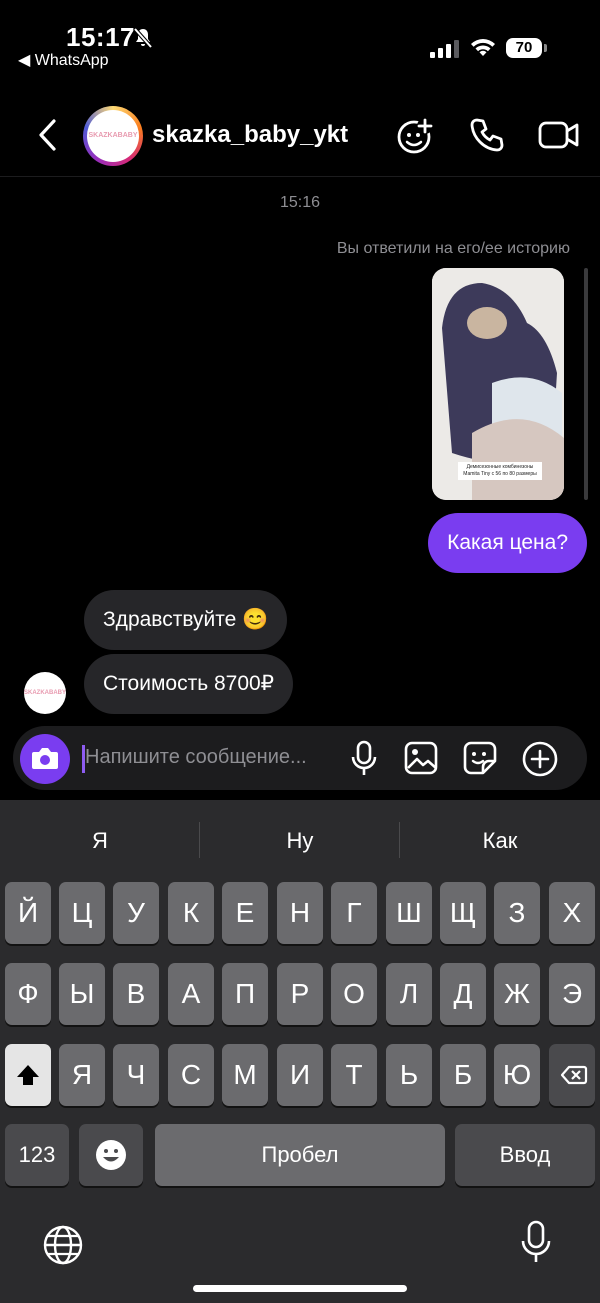  Describe the element at coordinates (300, 994) in the screenshot. I see `key: Р` at that location.